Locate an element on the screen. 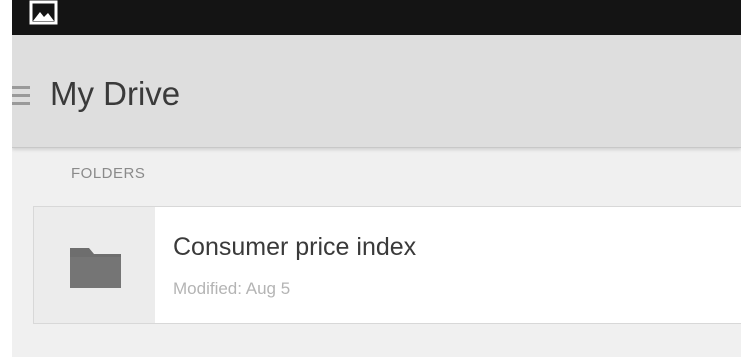 This screenshot has height=357, width=741. image-notification-icon is located at coordinates (43, 12).